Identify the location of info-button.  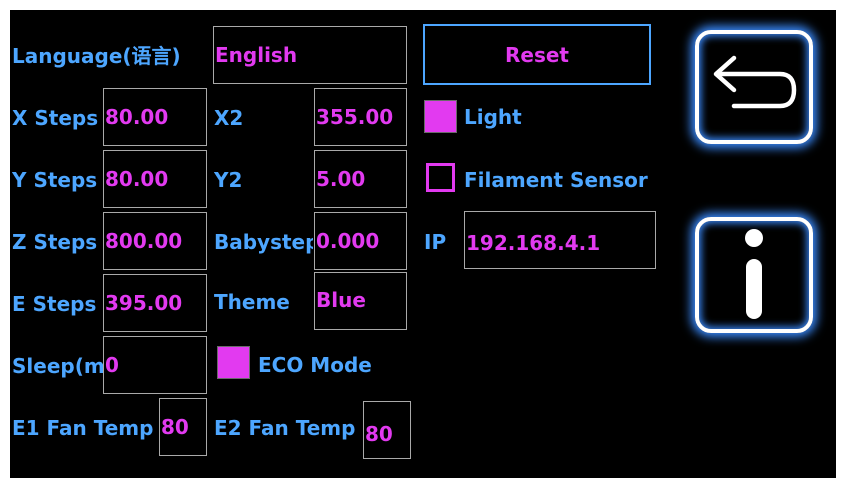
(754, 275).